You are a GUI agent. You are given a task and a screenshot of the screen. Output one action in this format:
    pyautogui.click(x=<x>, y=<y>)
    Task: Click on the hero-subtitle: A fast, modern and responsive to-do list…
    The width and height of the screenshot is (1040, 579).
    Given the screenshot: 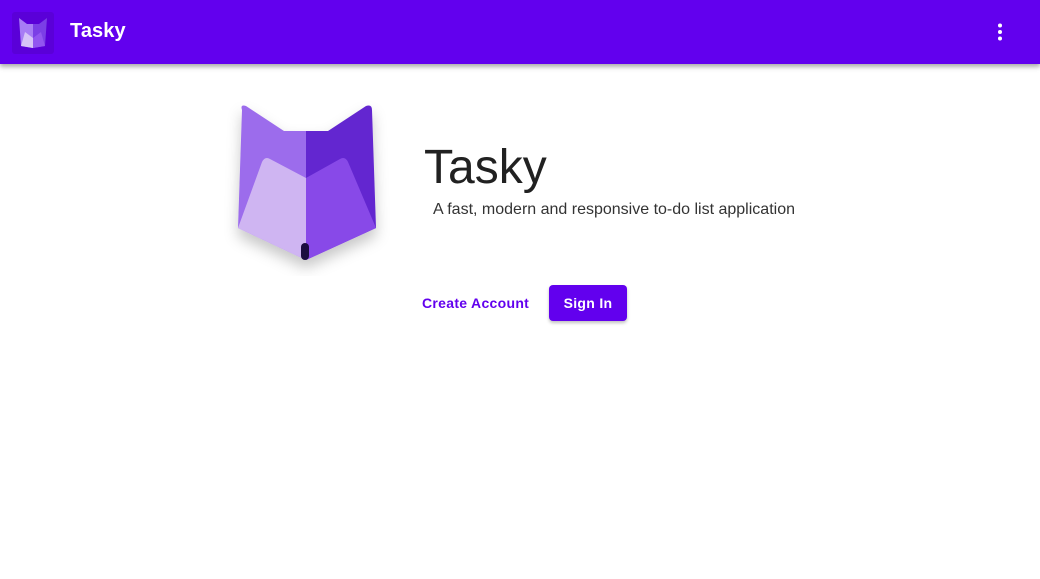 What is the action you would take?
    pyautogui.click(x=614, y=209)
    